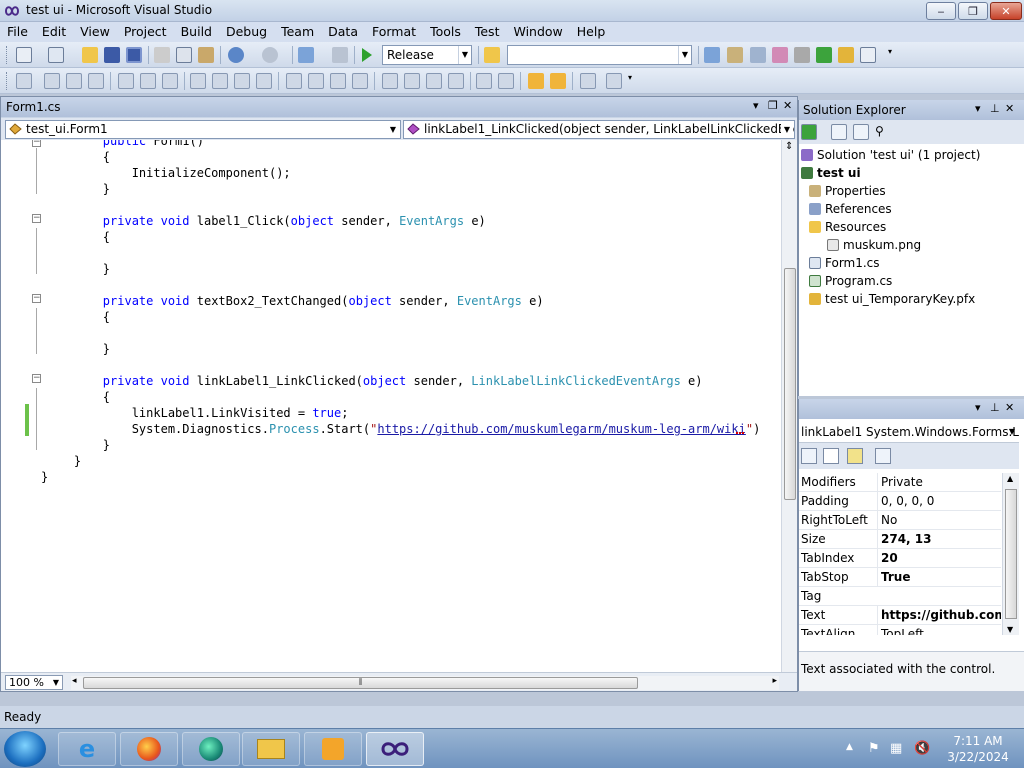  I want to click on make-same-height-icon, so click(242, 81).